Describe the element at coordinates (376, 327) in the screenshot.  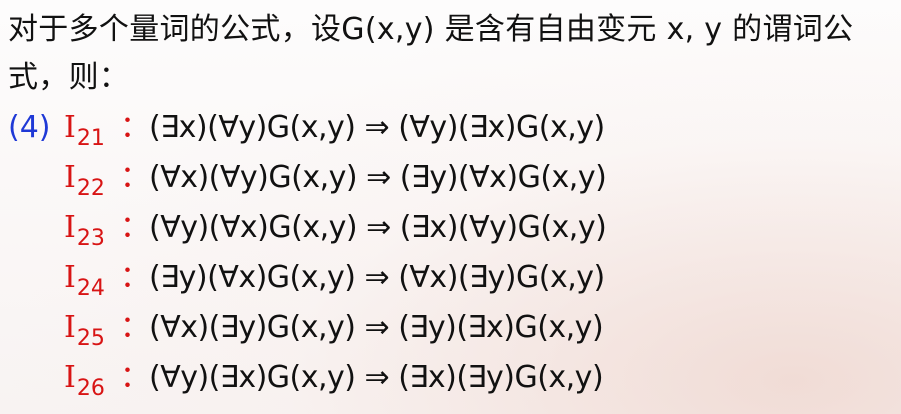
I see `formula-expression: (∀x)(∃y)G(x,y) ⇒ (∃y)(∃x)G(x,y)` at that location.